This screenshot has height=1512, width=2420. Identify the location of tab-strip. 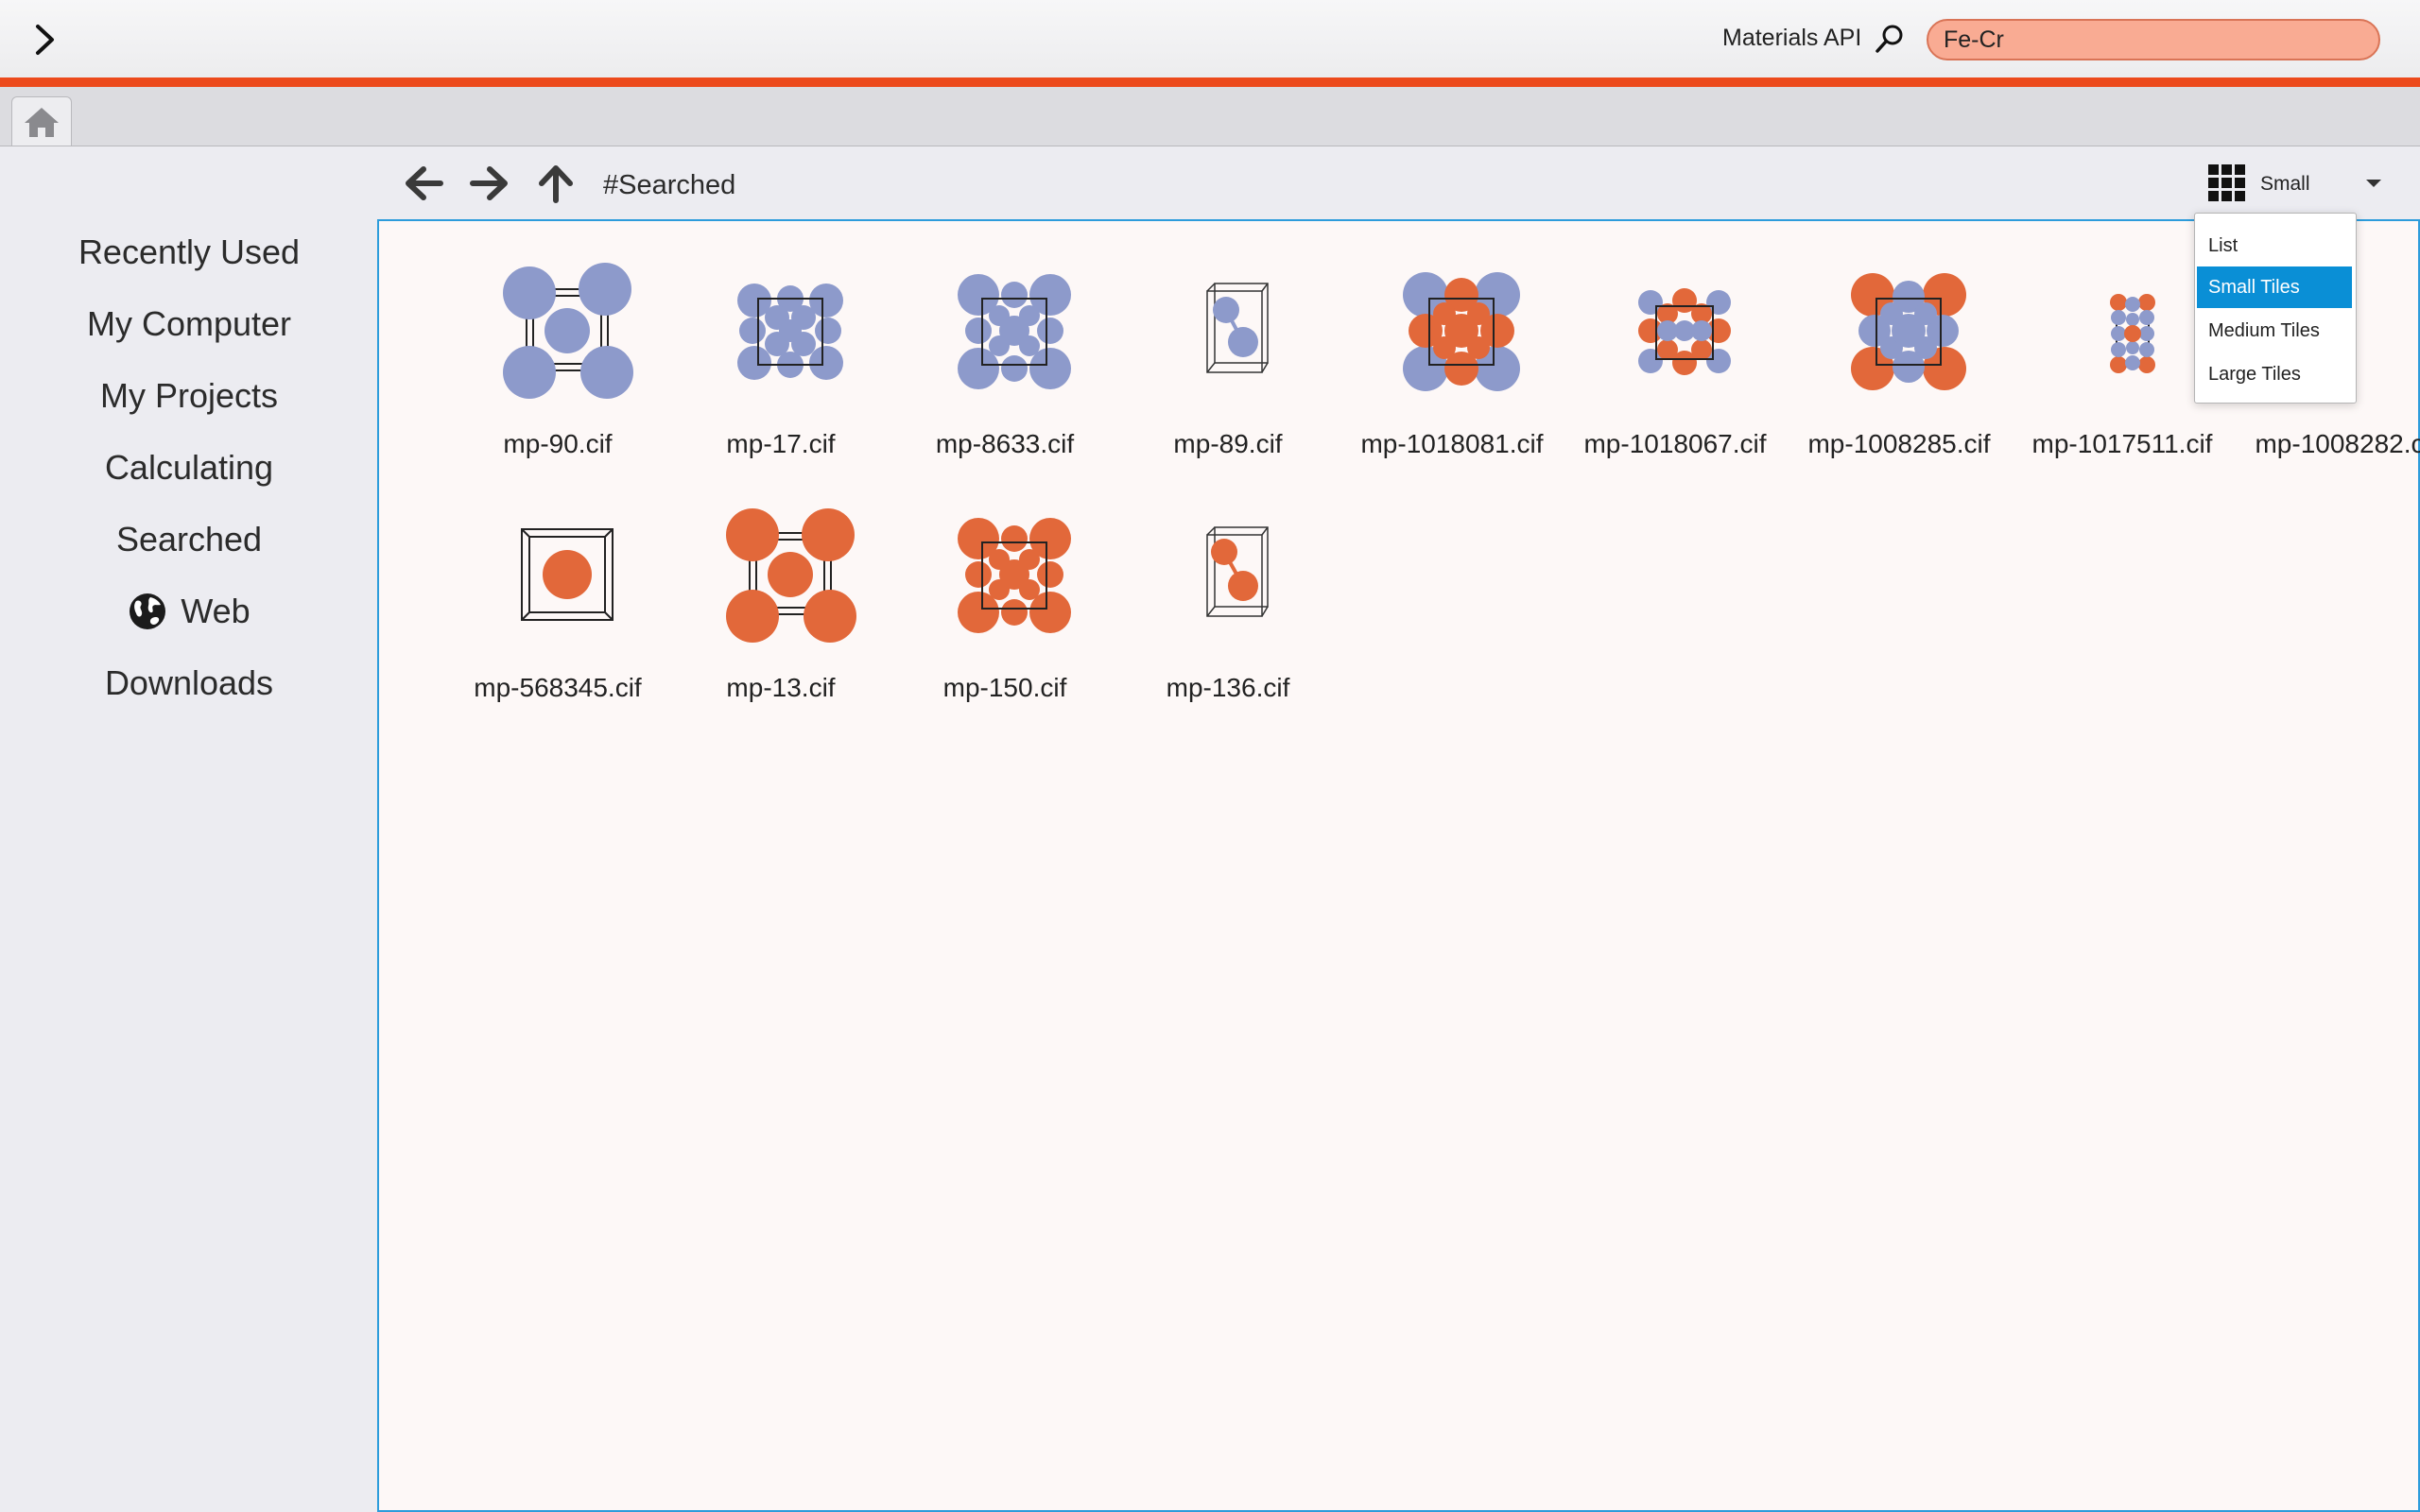
(1210, 116).